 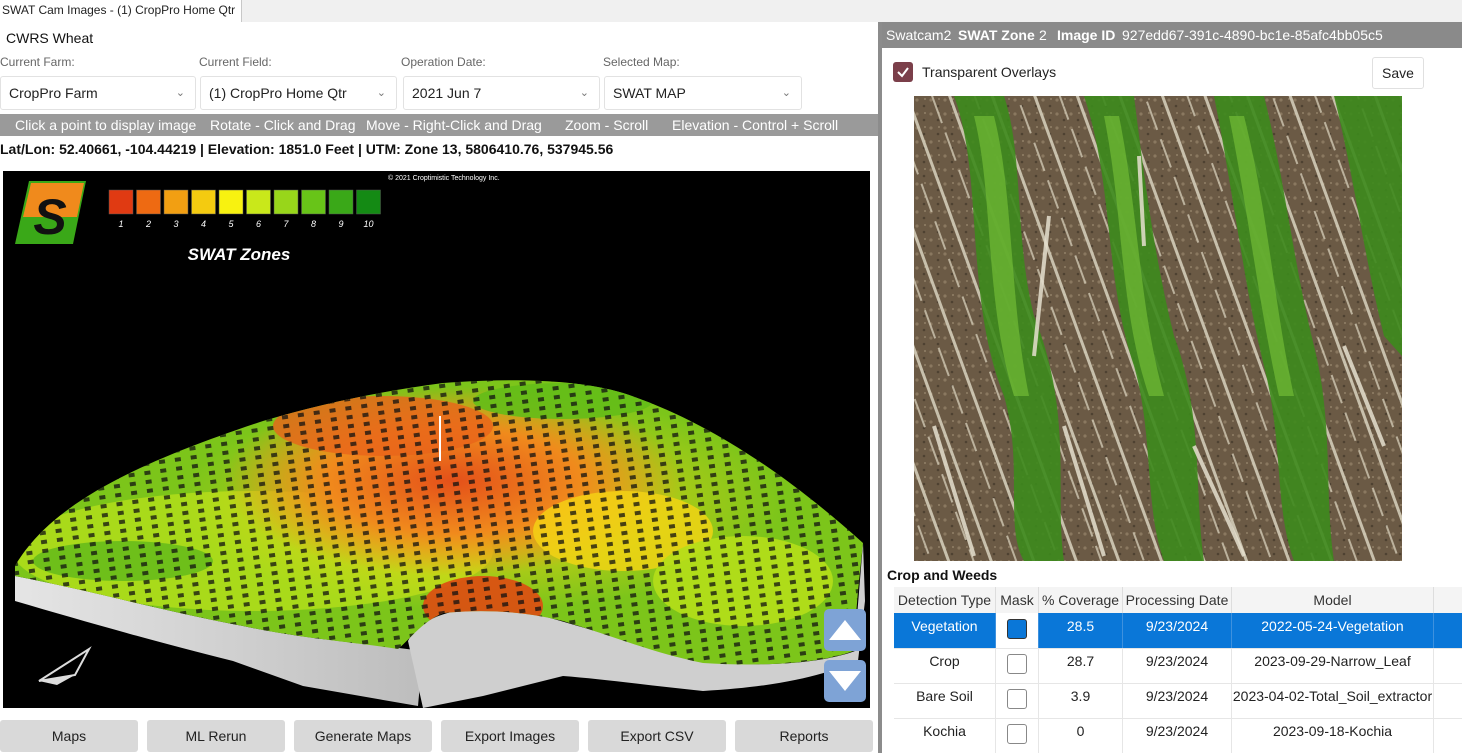 What do you see at coordinates (641, 62) in the screenshot?
I see `map-label: Selected Map:` at bounding box center [641, 62].